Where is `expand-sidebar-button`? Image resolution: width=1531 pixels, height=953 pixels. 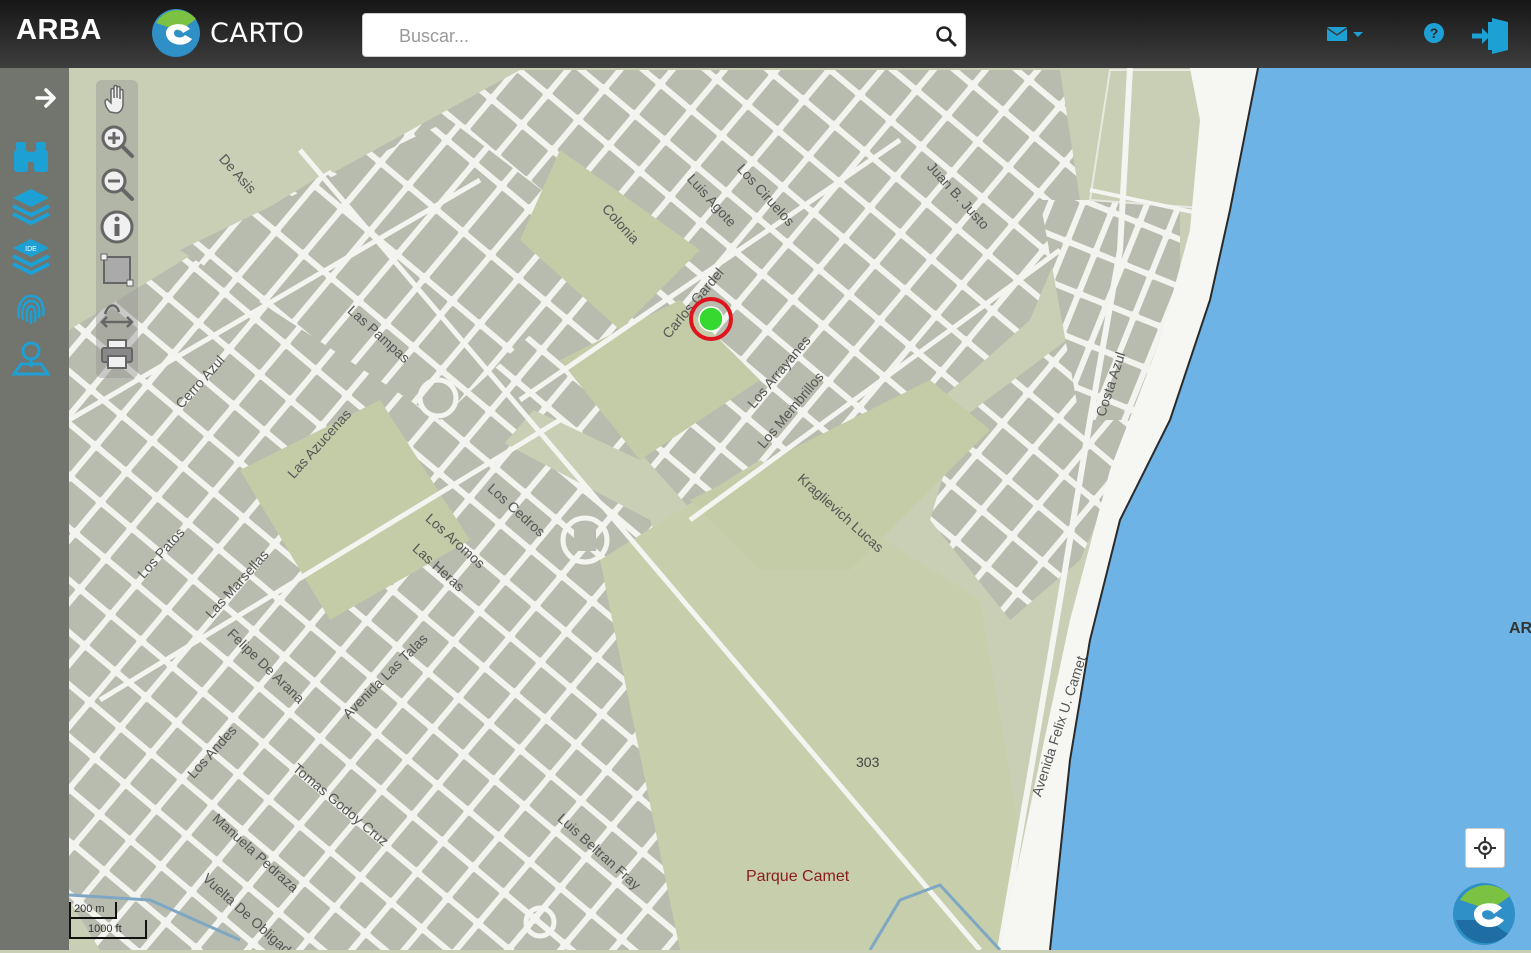 expand-sidebar-button is located at coordinates (47, 98).